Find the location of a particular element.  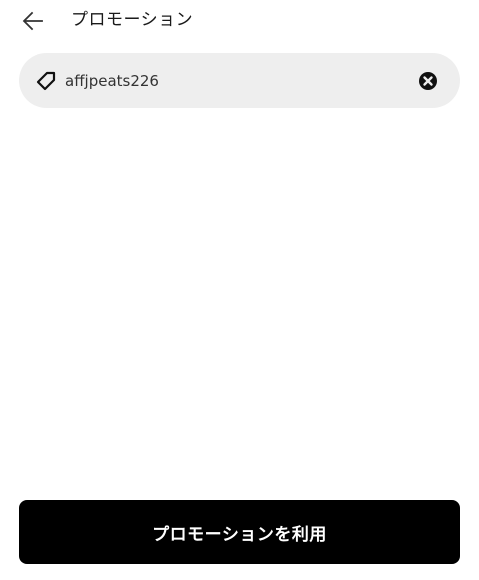

apply-promotion-label: プロモーションを利用 is located at coordinates (239, 534).